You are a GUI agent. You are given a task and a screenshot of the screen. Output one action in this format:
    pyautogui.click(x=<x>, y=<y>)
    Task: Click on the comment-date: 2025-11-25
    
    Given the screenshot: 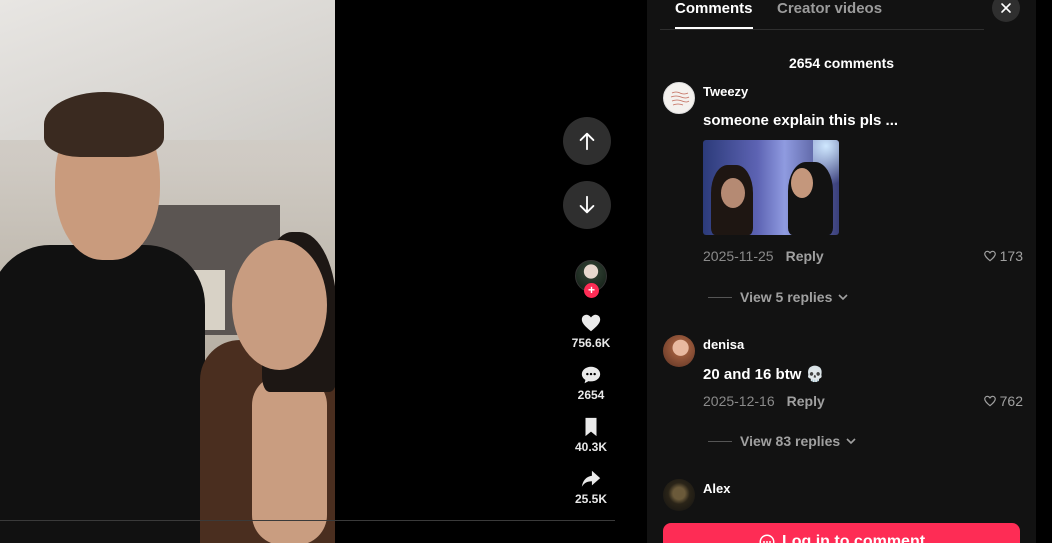 What is the action you would take?
    pyautogui.click(x=738, y=256)
    